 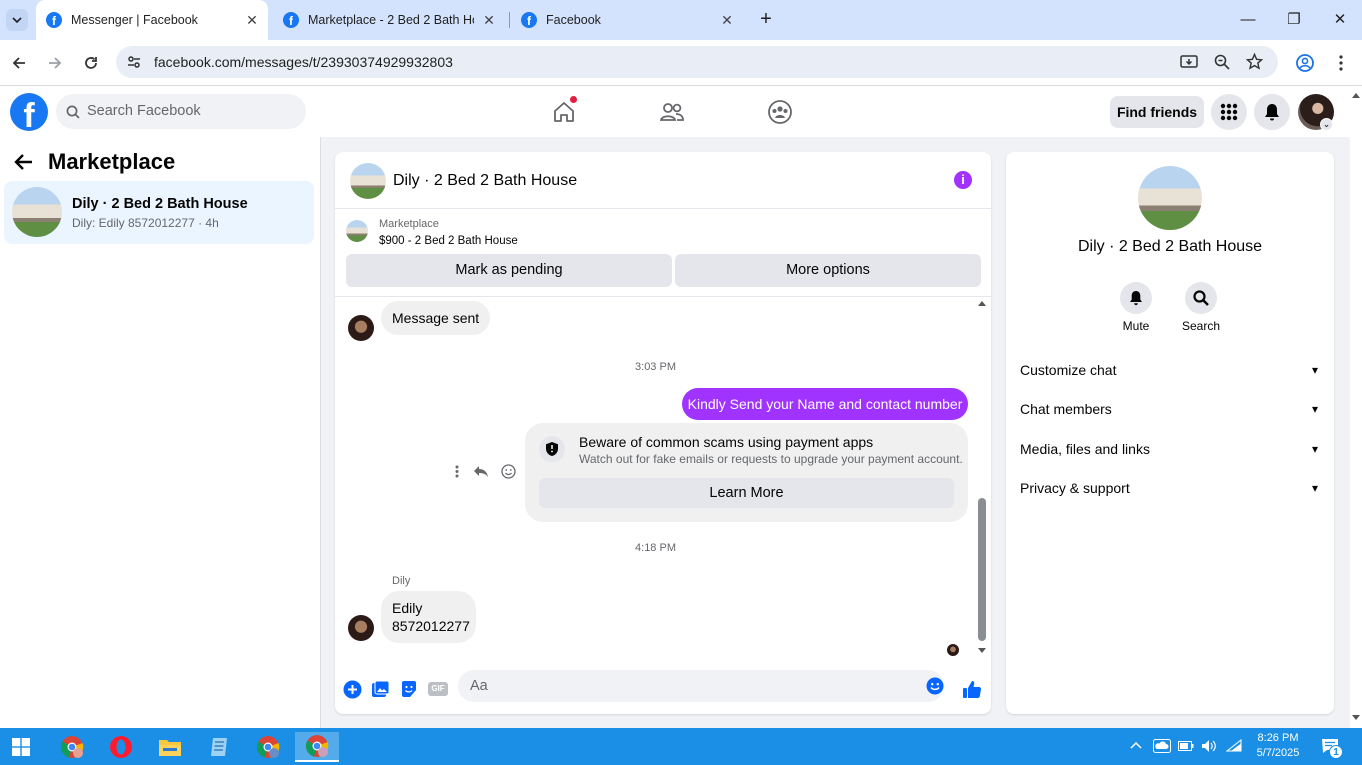 I want to click on opera-icon, so click(x=121, y=747).